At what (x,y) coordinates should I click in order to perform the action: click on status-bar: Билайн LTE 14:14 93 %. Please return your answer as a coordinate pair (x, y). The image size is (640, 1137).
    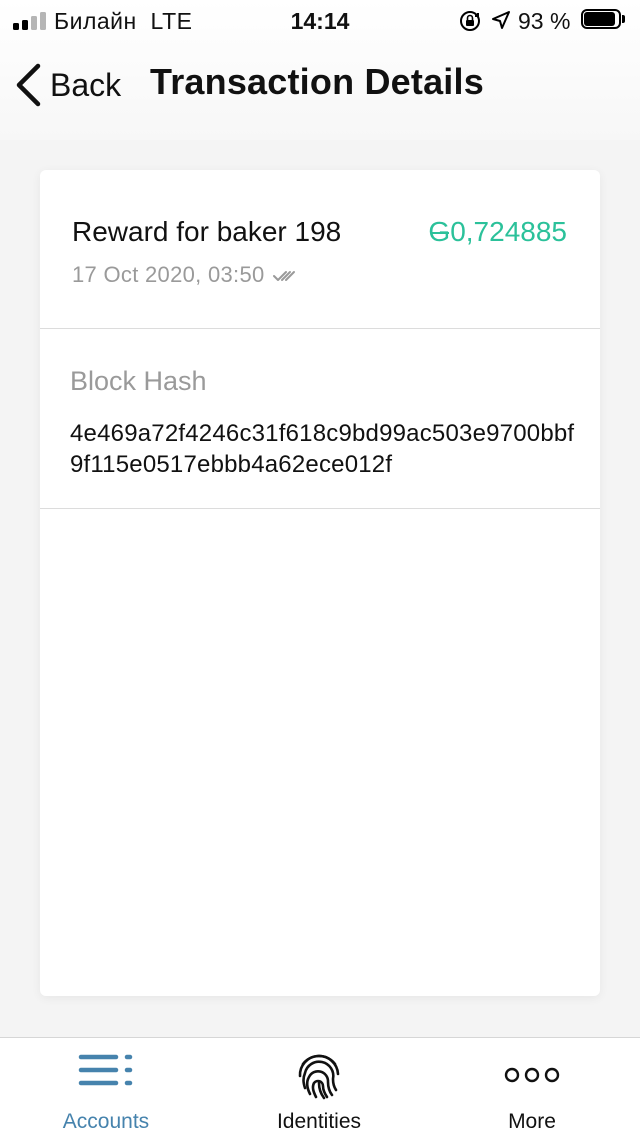
    Looking at the image, I should click on (320, 20).